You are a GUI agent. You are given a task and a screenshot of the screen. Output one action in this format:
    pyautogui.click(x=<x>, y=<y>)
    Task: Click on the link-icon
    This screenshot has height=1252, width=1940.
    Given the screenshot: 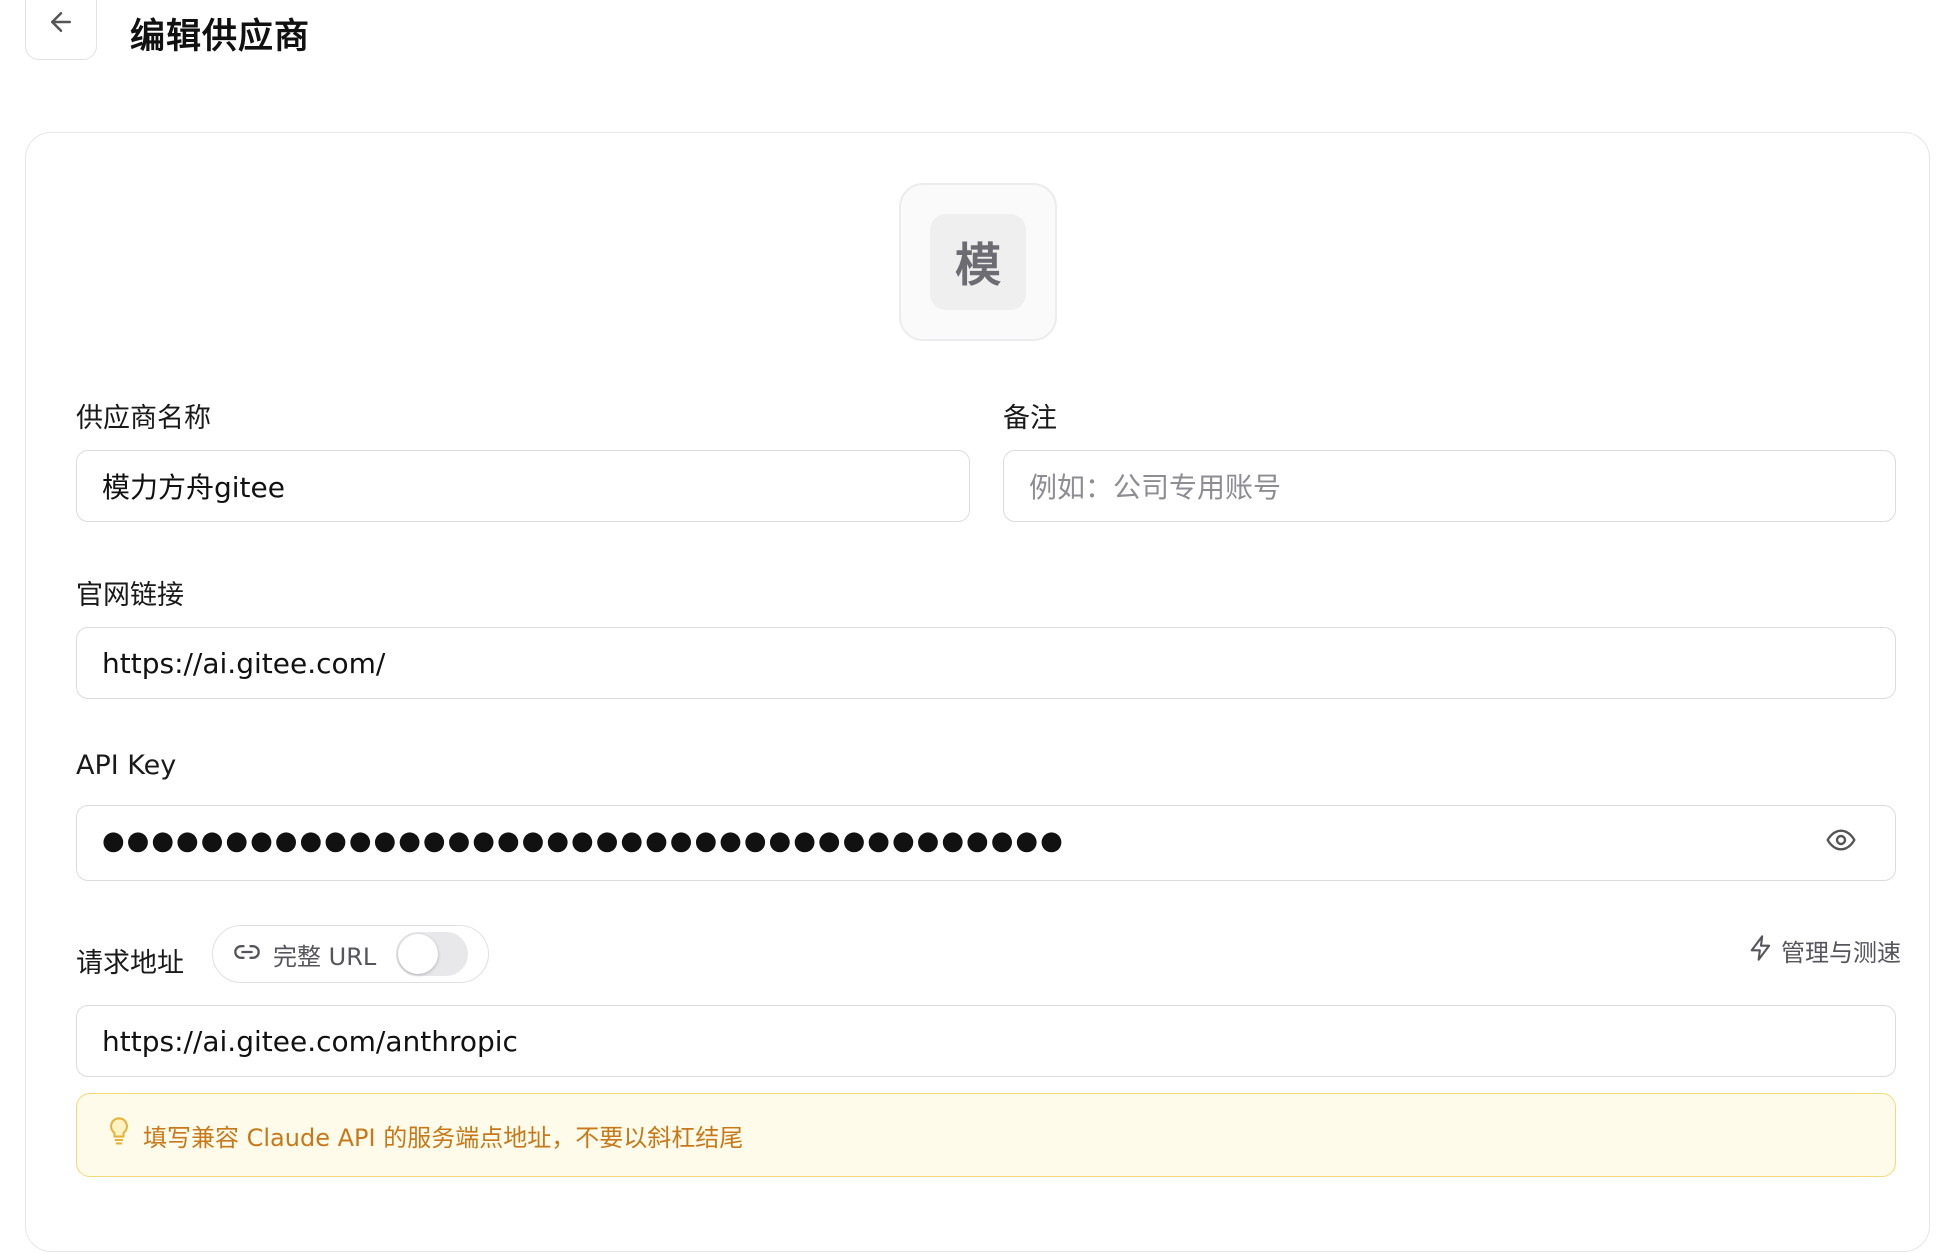 What is the action you would take?
    pyautogui.click(x=247, y=954)
    